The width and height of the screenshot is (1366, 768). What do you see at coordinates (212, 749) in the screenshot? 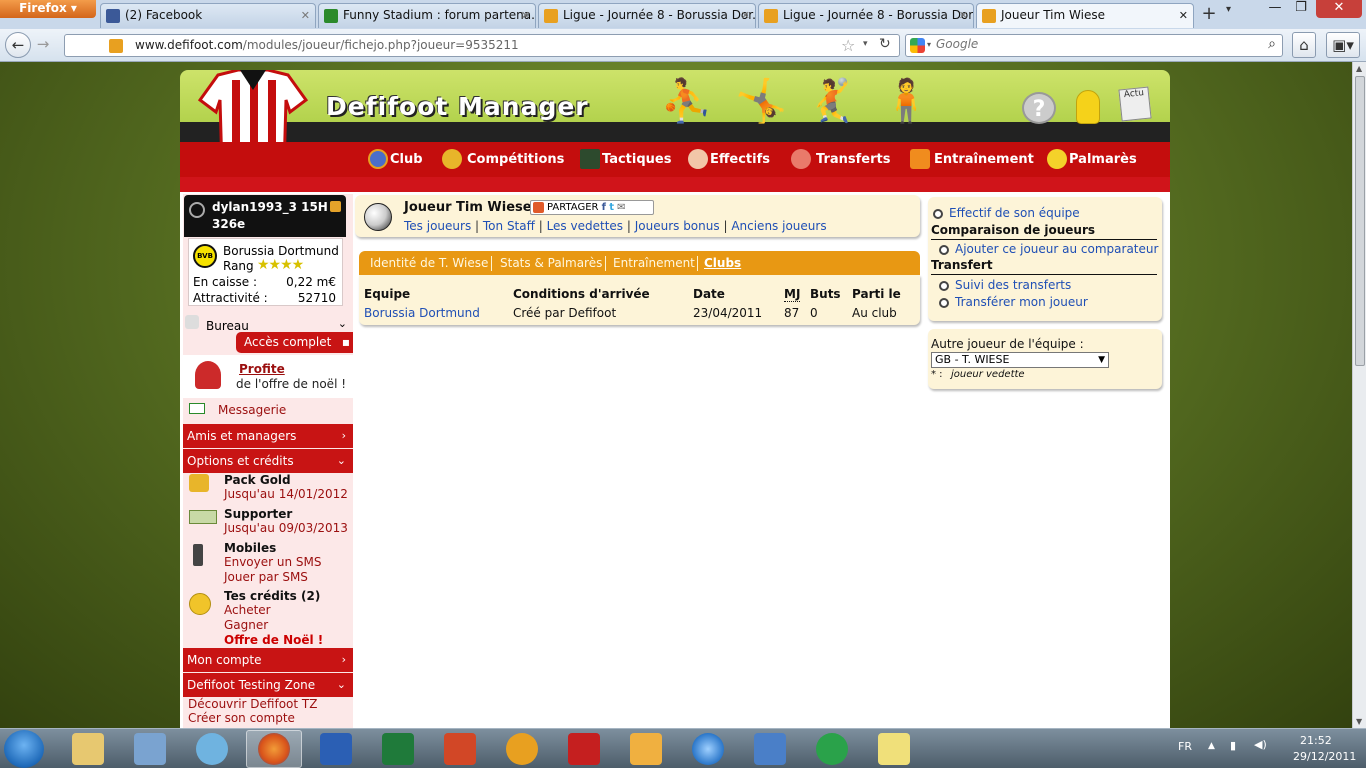
I see `network-users-icon` at bounding box center [212, 749].